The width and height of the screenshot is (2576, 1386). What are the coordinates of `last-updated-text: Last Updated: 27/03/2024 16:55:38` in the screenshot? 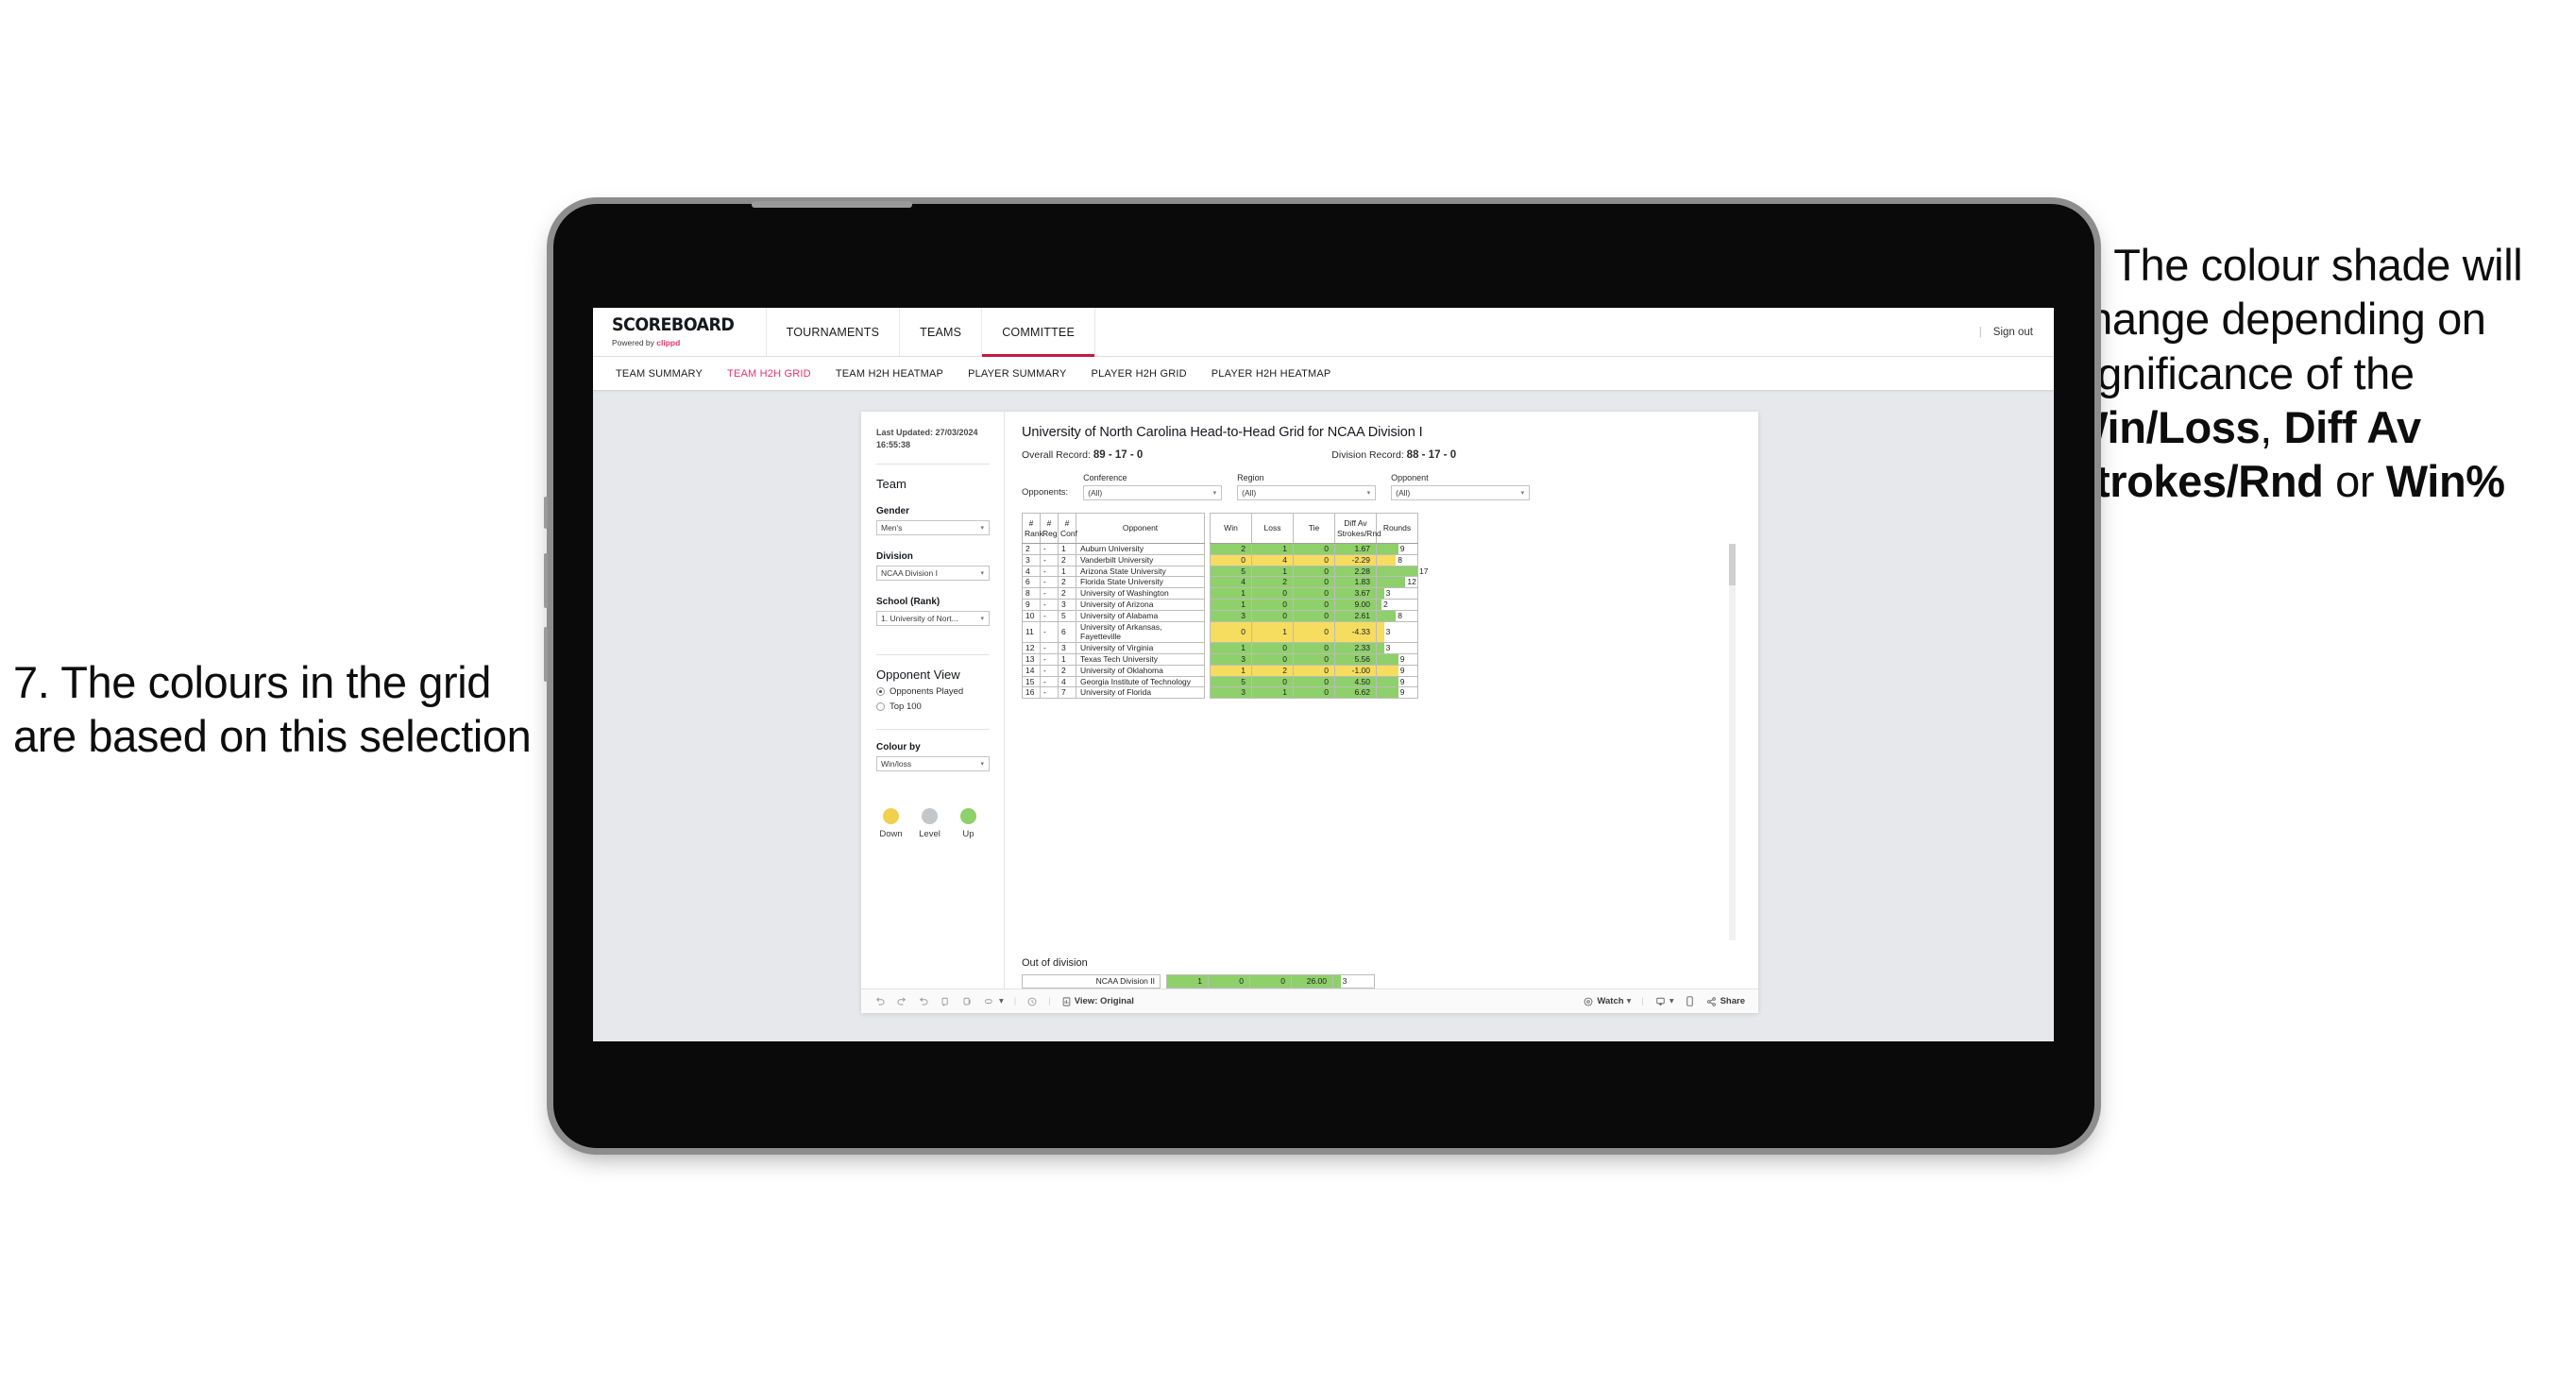 It's located at (927, 439).